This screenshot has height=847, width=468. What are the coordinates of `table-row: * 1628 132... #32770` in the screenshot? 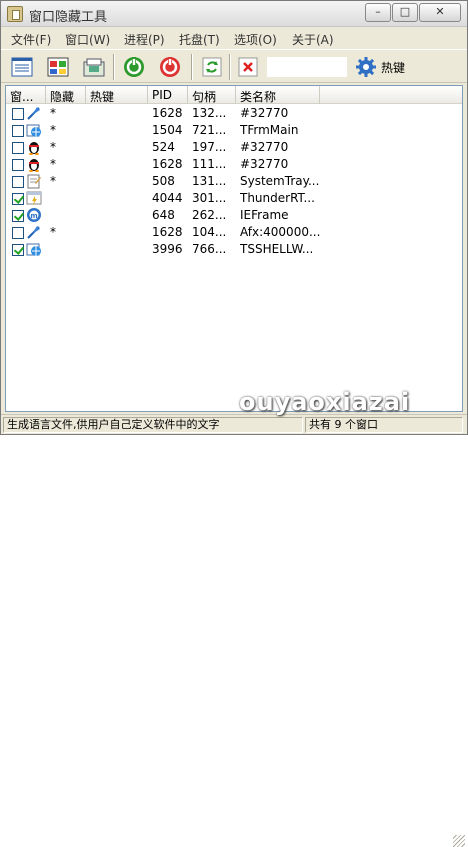 It's located at (234, 113).